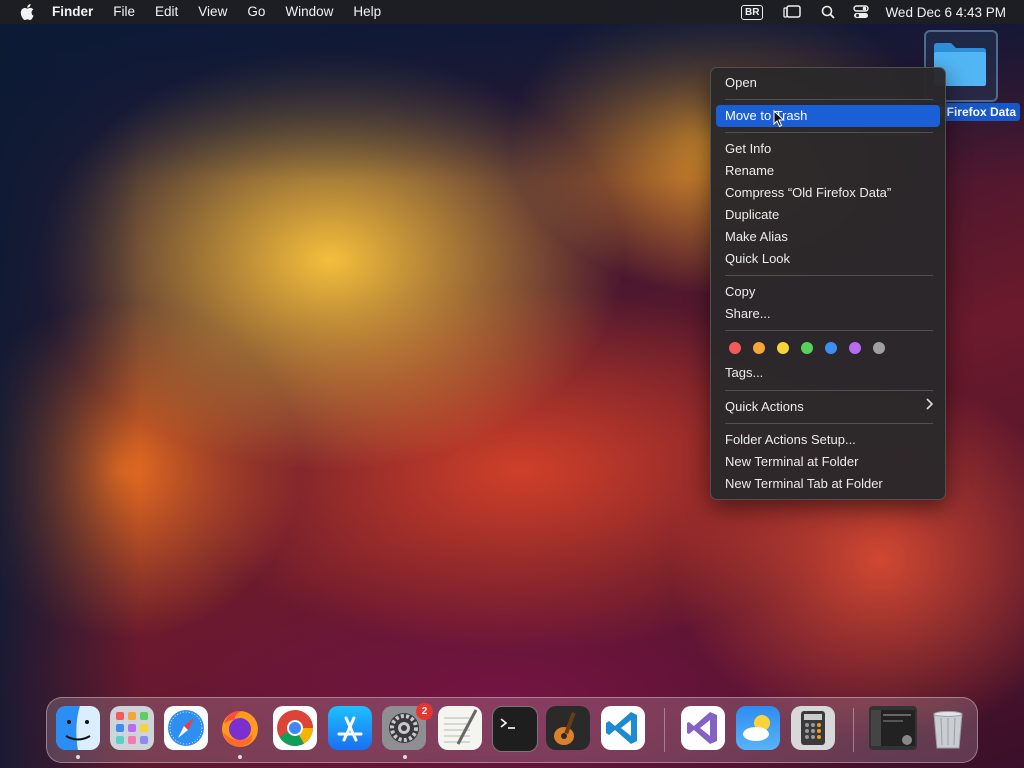 Image resolution: width=1024 pixels, height=768 pixels. I want to click on tag-purple-button, so click(855, 348).